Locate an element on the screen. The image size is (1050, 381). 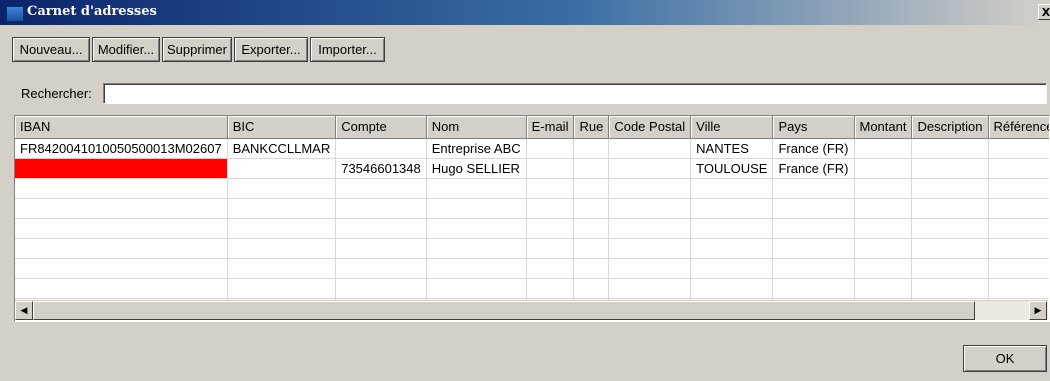
table-cell: NANTES is located at coordinates (732, 148).